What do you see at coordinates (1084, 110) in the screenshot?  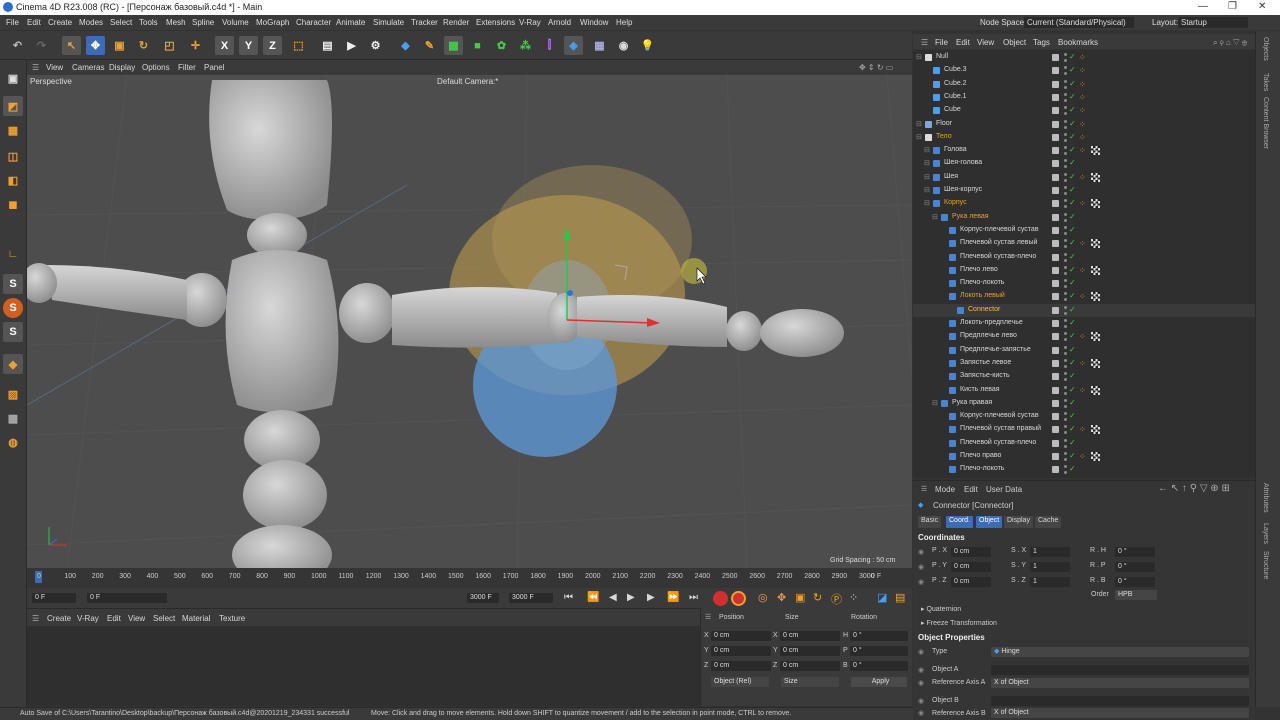 I see `object-row: Cube ✓ ⁘` at bounding box center [1084, 110].